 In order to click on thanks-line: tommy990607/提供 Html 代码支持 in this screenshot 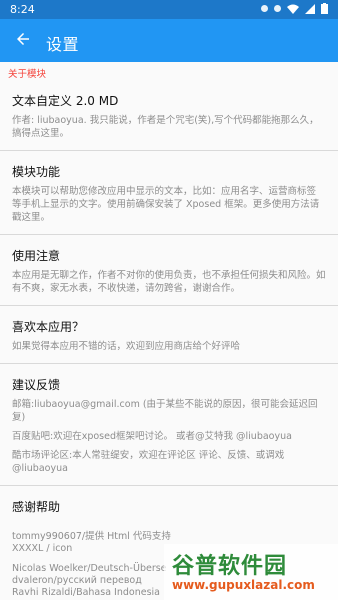, I will do `click(91, 536)`.